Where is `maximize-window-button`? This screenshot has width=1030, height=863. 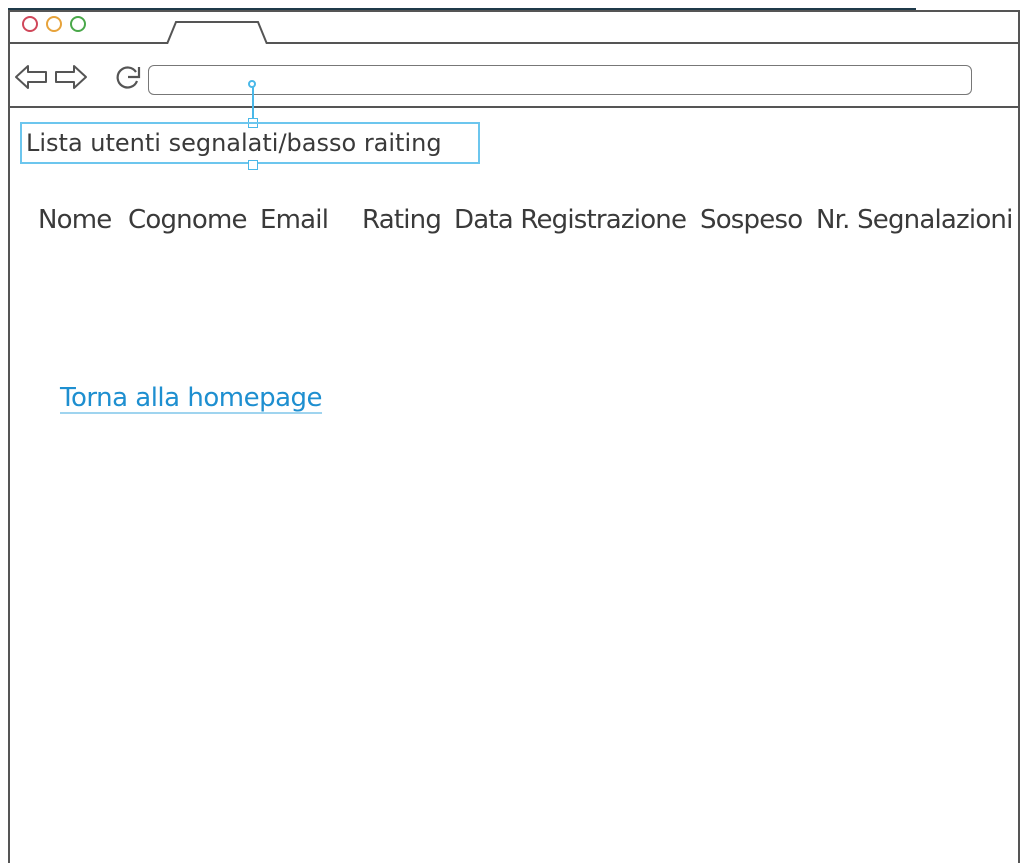 maximize-window-button is located at coordinates (78, 24).